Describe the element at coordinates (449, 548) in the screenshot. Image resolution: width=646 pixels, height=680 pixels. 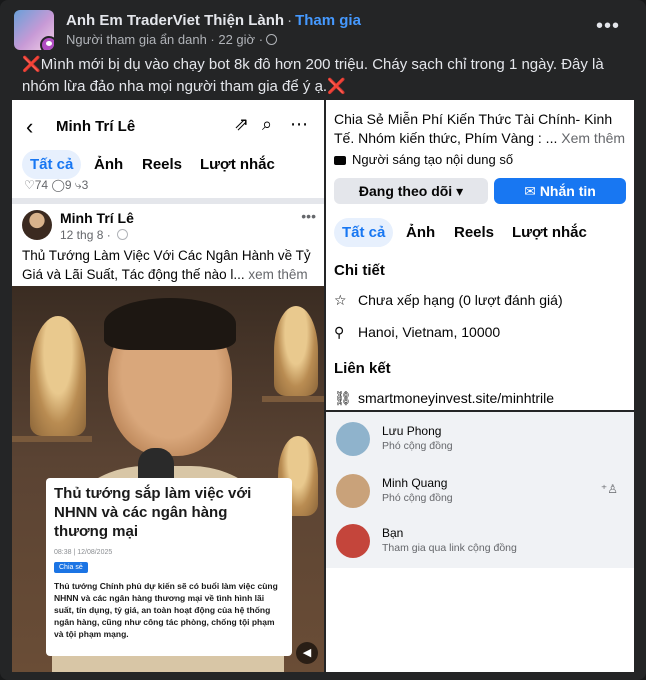
I see `member-role: Tham gia qua link cộng đồng` at that location.